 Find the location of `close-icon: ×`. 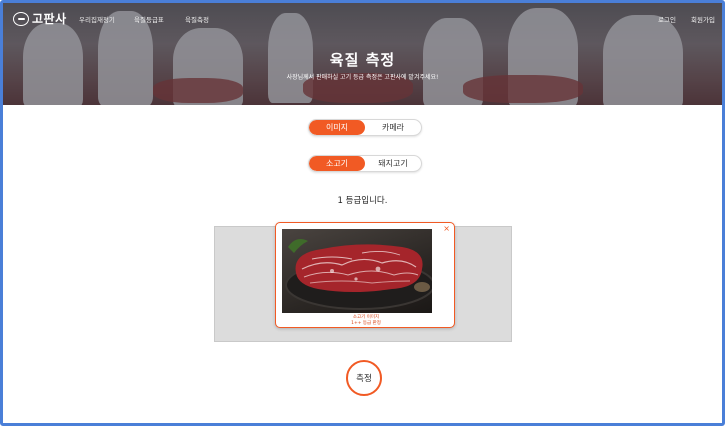

close-icon: × is located at coordinates (446, 228).